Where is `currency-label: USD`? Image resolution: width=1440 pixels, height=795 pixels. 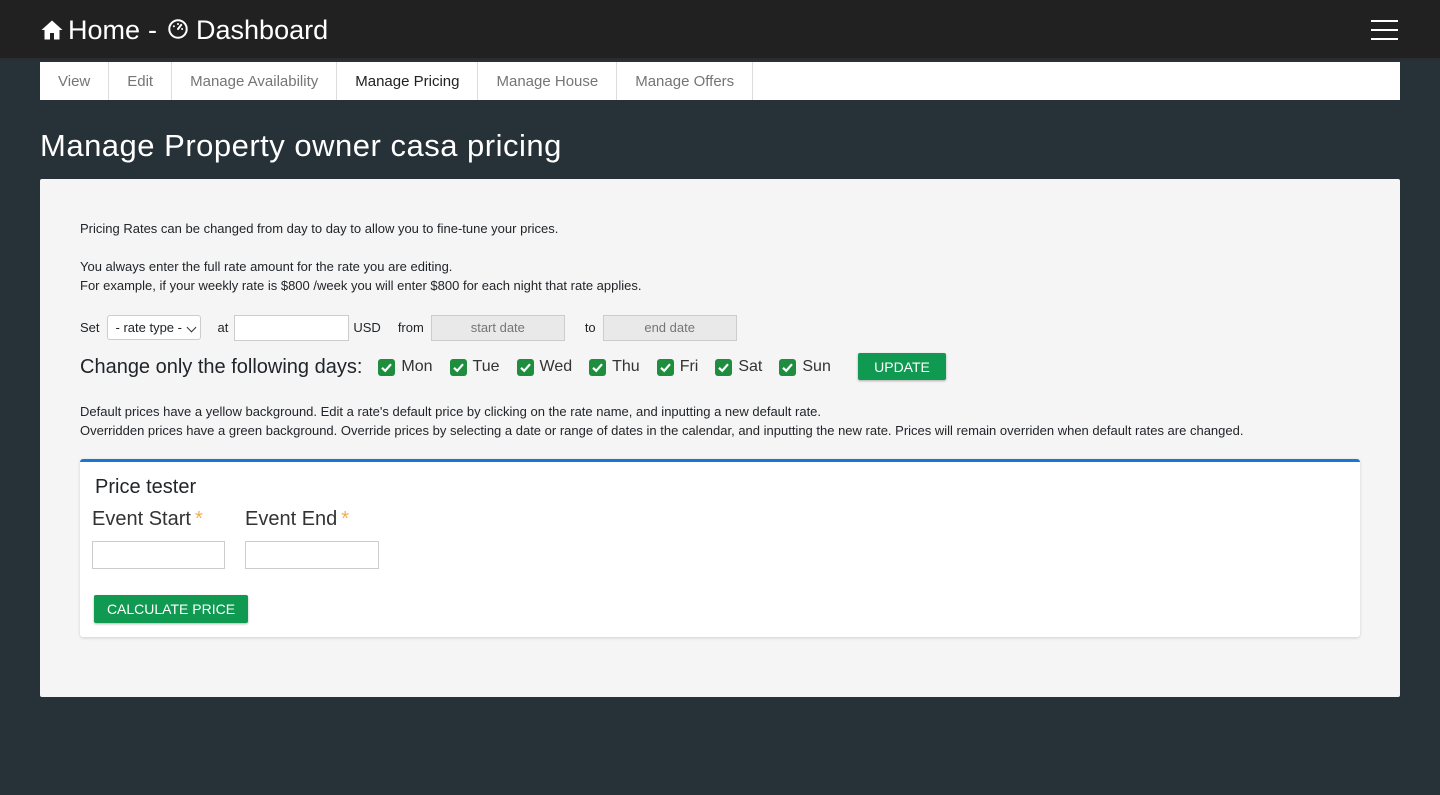
currency-label: USD is located at coordinates (367, 327).